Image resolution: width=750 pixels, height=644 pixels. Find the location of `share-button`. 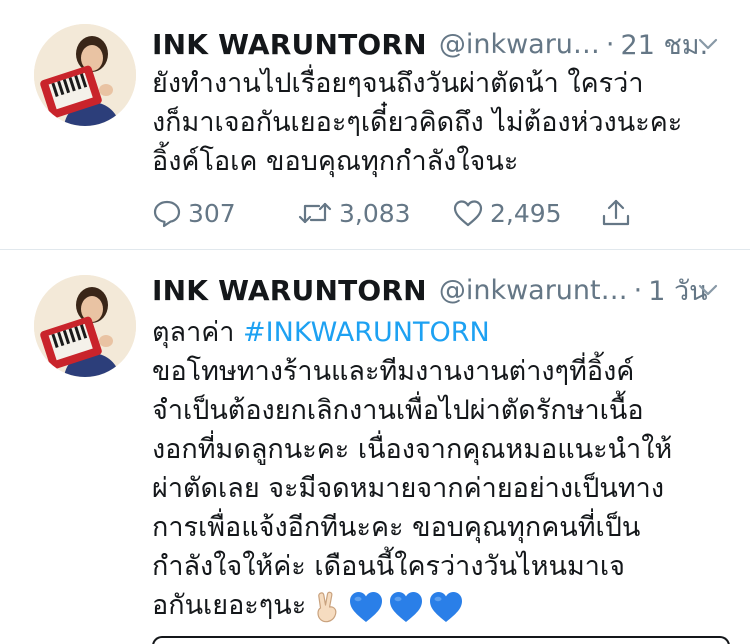

share-button is located at coordinates (619, 213).